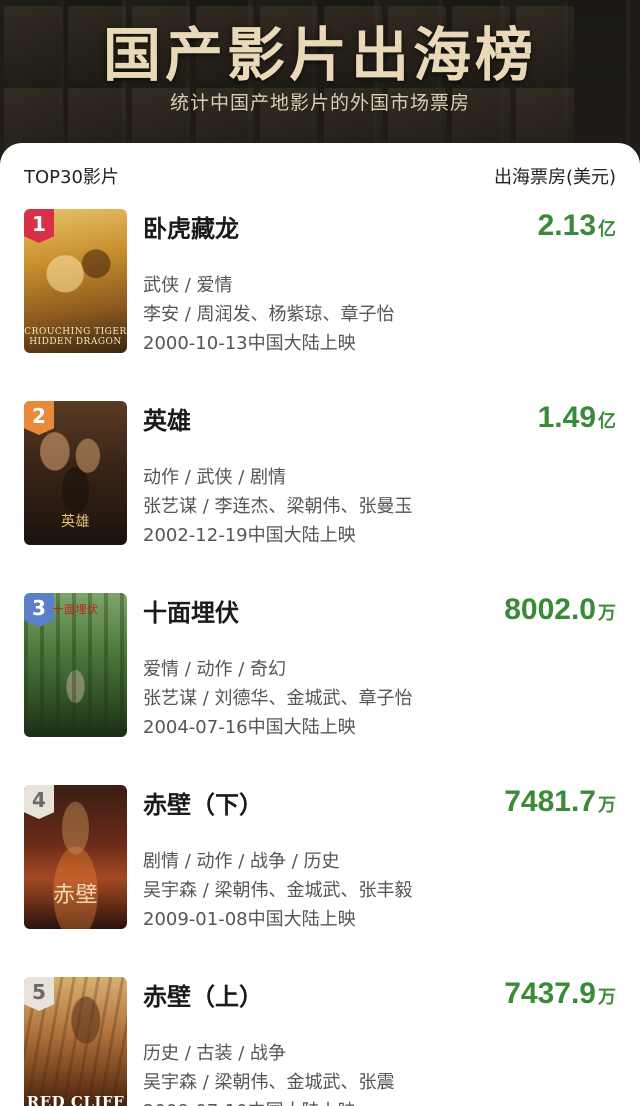  What do you see at coordinates (75, 857) in the screenshot?
I see `film-poster: 4 赤壁` at bounding box center [75, 857].